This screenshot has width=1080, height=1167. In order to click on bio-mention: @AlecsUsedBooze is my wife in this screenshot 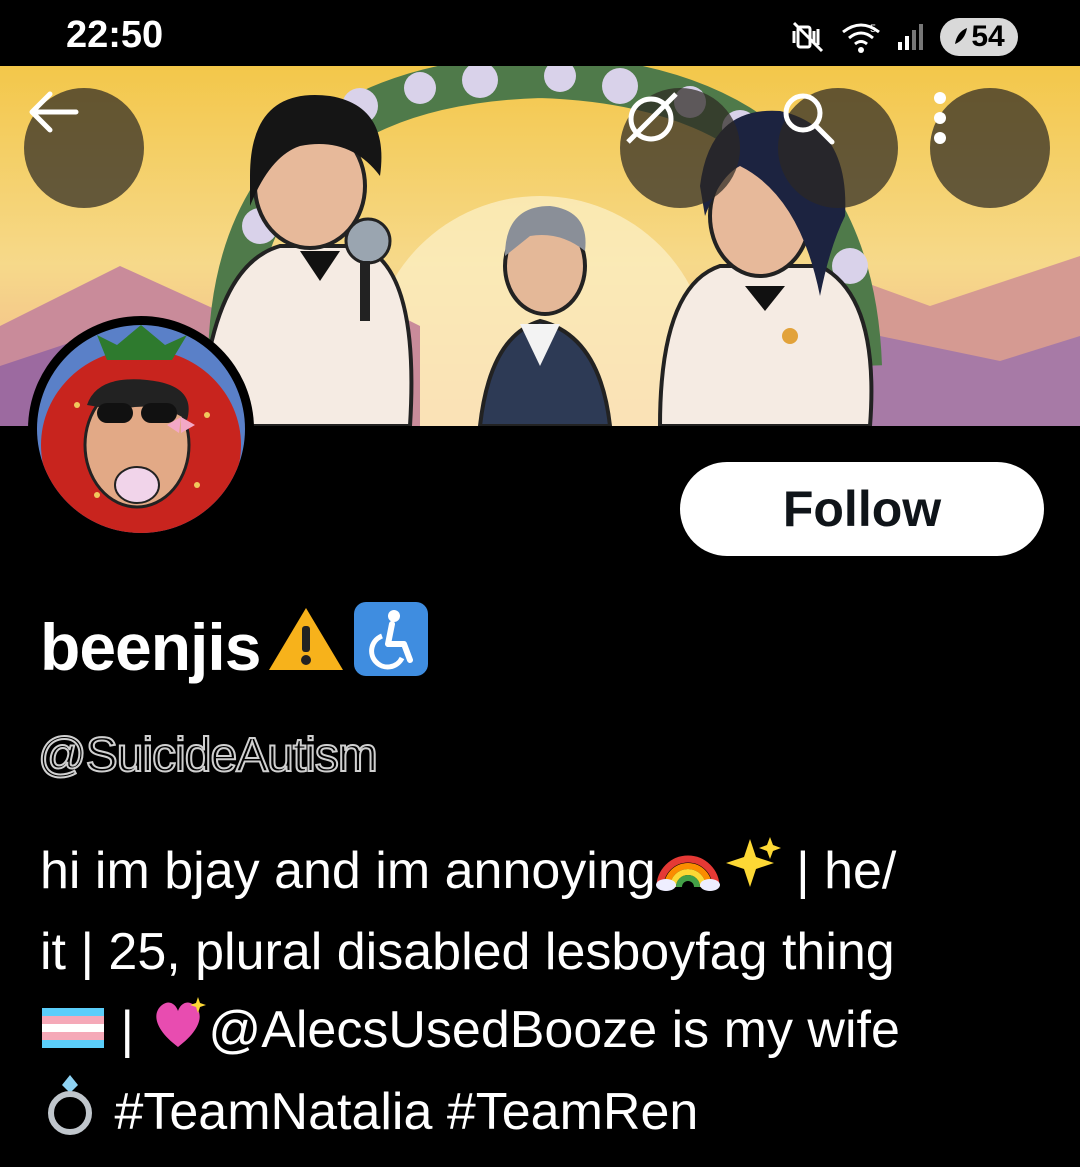, I will do `click(553, 1030)`.